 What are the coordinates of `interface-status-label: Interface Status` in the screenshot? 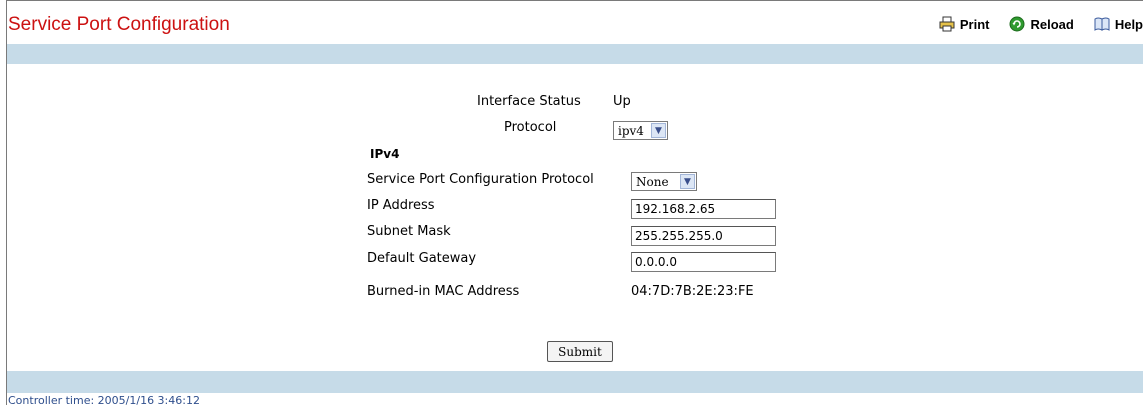 It's located at (529, 101).